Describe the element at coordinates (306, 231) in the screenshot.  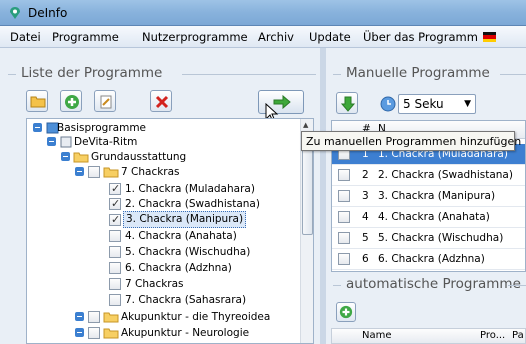
I see `tree-scrollbar: ▲` at that location.